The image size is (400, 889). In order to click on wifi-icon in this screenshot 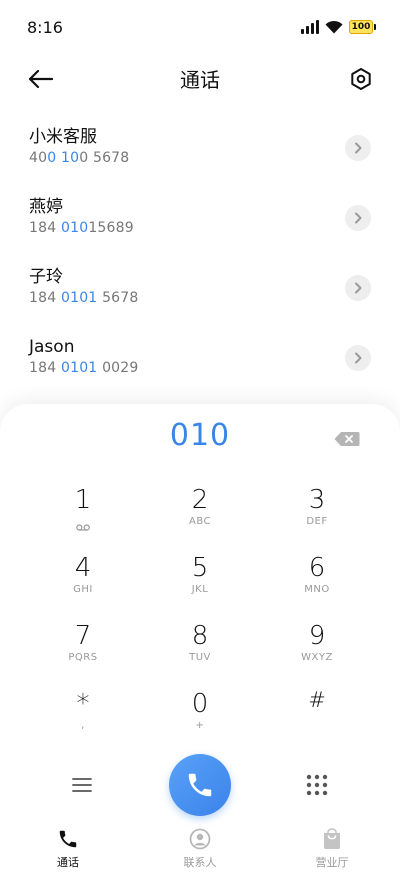, I will do `click(334, 27)`.